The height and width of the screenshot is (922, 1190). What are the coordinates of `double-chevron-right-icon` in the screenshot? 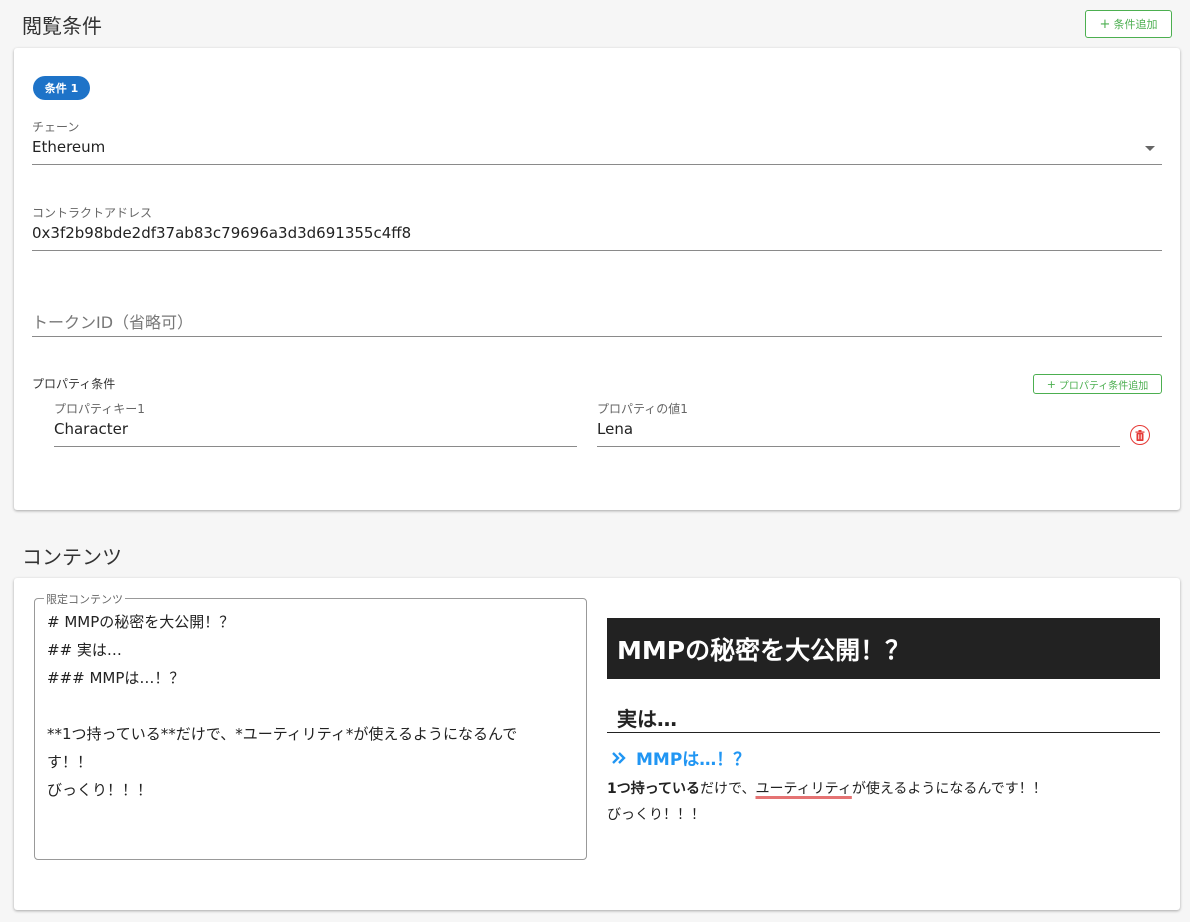 It's located at (619, 757).